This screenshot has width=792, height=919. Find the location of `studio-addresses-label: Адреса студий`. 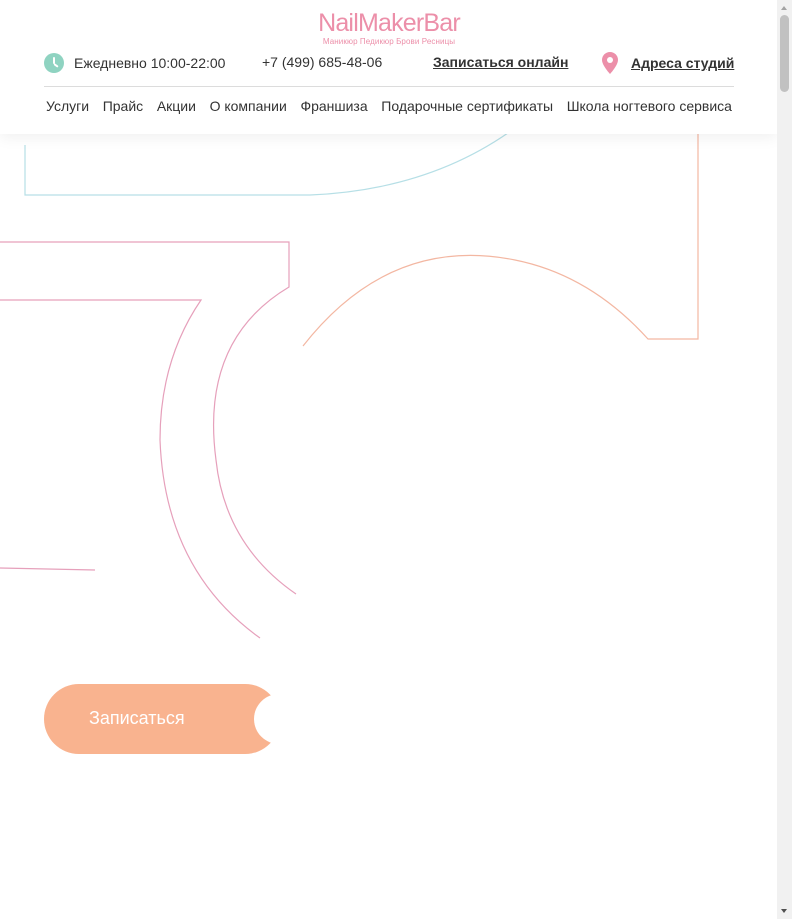

studio-addresses-label: Адреса студий is located at coordinates (683, 63).